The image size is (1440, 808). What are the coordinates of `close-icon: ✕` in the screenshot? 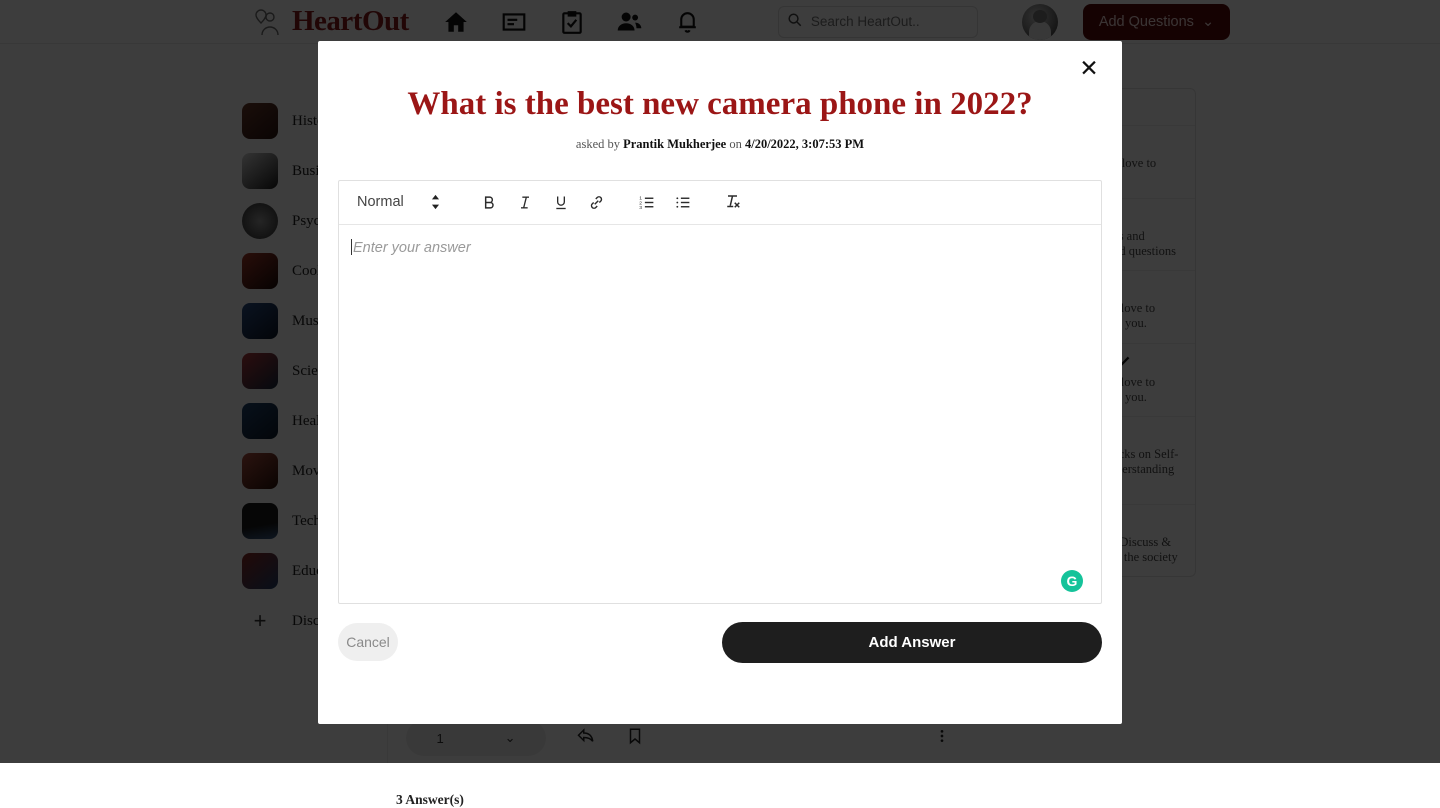 It's located at (1089, 68).